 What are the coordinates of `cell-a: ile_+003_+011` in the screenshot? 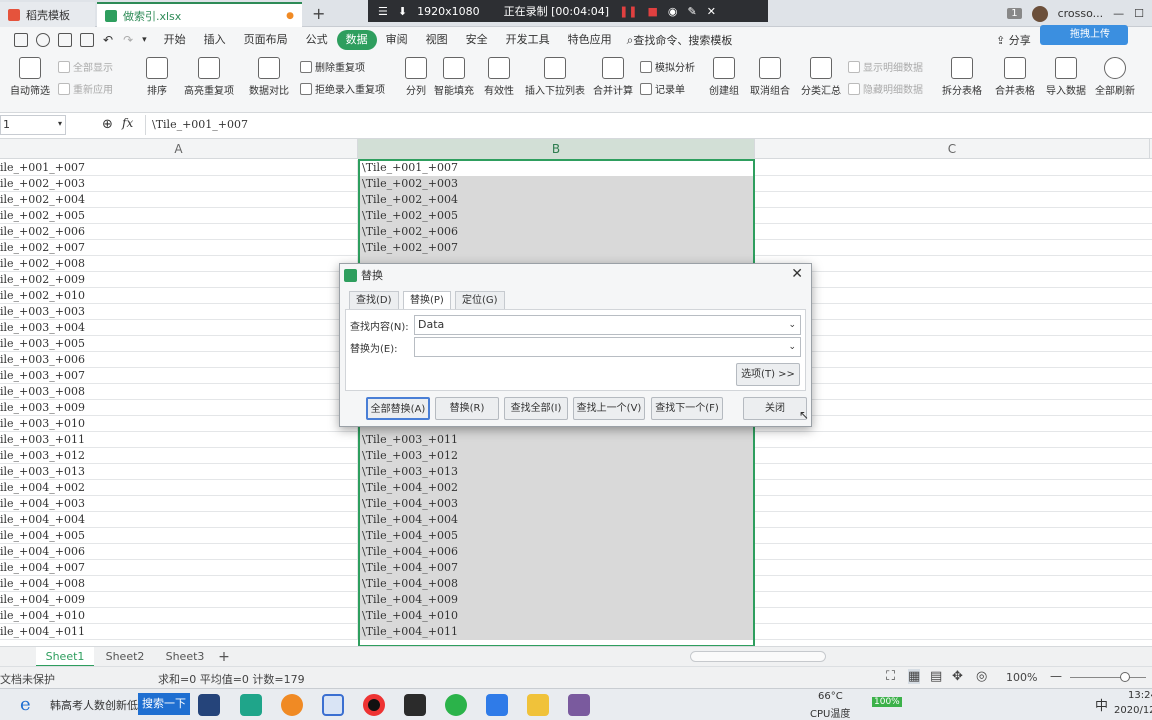 It's located at (179, 440).